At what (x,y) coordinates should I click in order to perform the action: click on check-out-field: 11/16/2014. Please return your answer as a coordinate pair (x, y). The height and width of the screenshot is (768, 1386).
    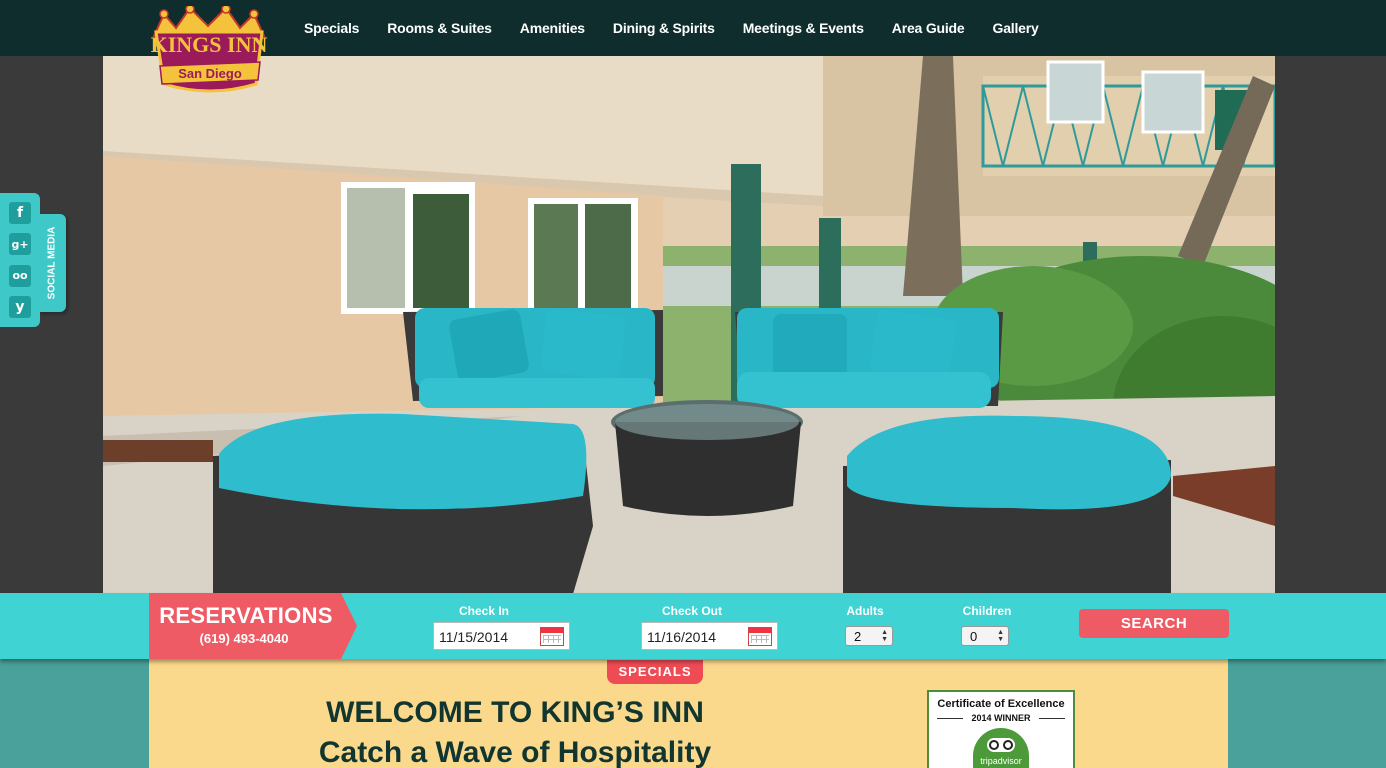
    Looking at the image, I should click on (709, 636).